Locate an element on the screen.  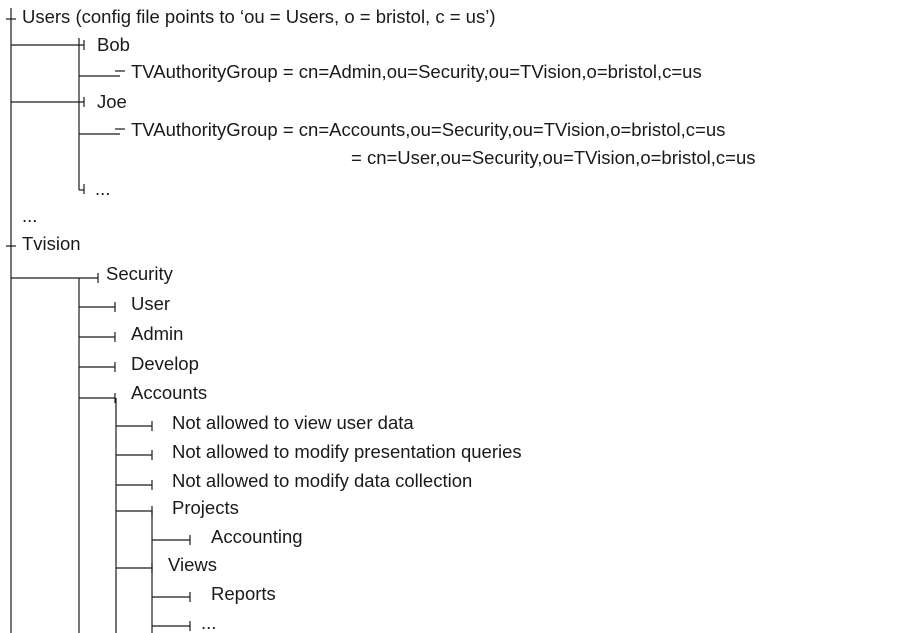
rule-1-label: Not allowed to view user data is located at coordinates (293, 422).